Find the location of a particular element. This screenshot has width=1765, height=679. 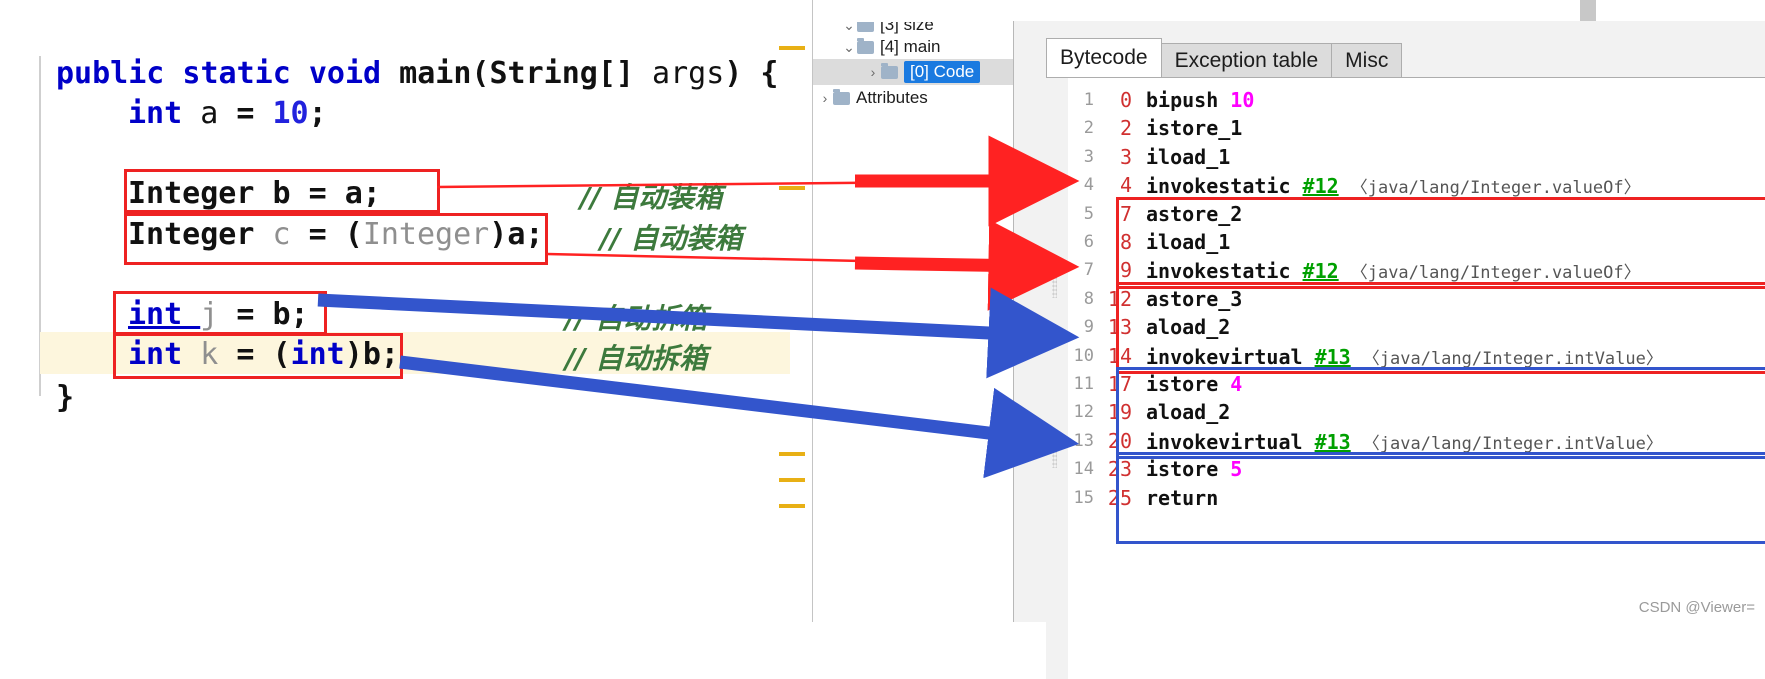

tree-row: › Attributes is located at coordinates (913, 98).